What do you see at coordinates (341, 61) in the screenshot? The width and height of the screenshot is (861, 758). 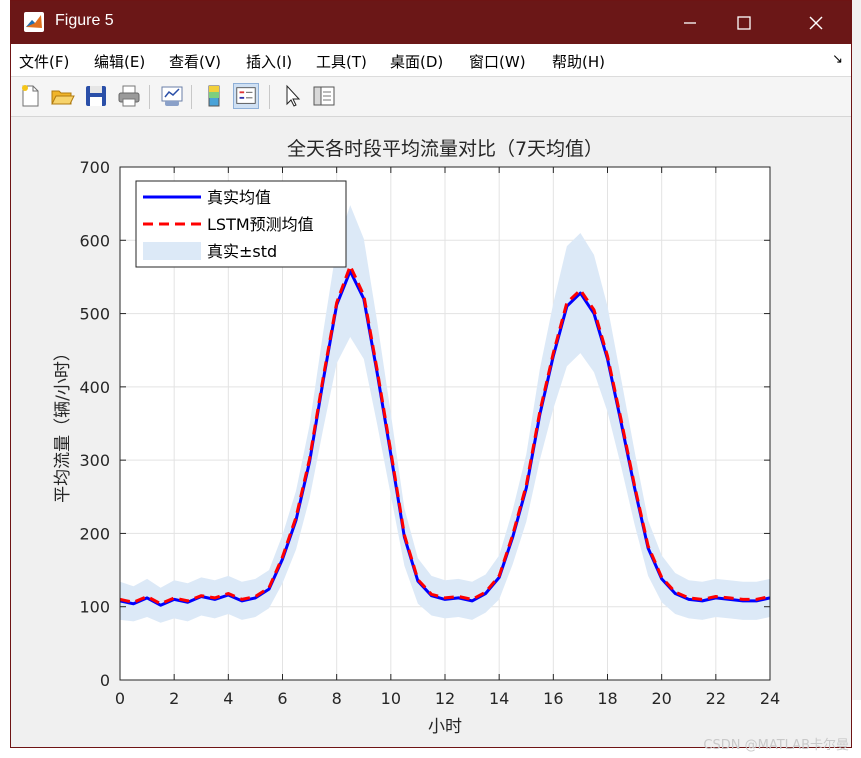 I see `menu-tools: 工具(T)` at bounding box center [341, 61].